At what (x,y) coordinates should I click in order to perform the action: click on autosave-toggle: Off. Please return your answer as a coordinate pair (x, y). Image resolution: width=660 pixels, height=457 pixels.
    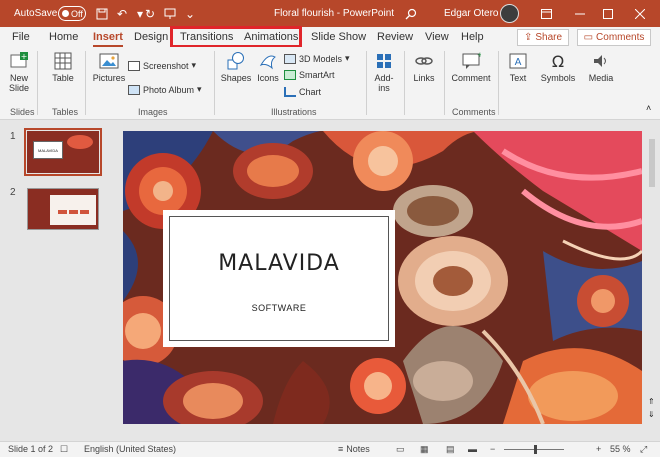
    Looking at the image, I should click on (72, 13).